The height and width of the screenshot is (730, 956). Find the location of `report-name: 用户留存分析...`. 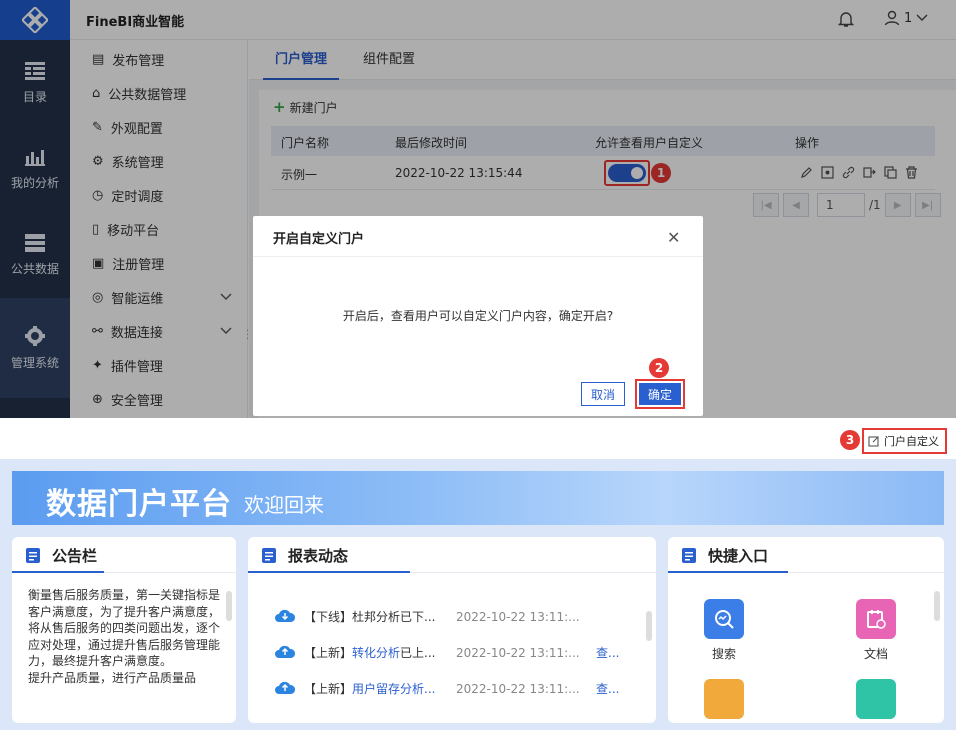

report-name: 用户留存分析... is located at coordinates (393, 689).